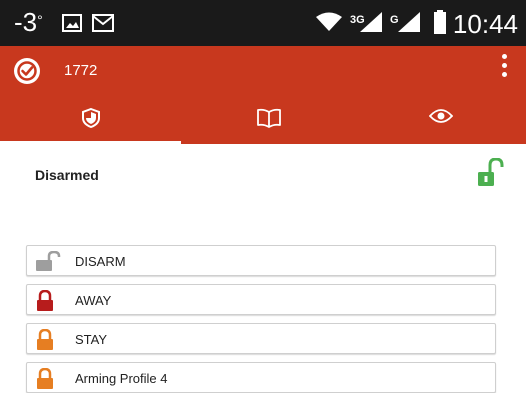 This screenshot has width=526, height=393. I want to click on profile-stay: STAY, so click(261, 338).